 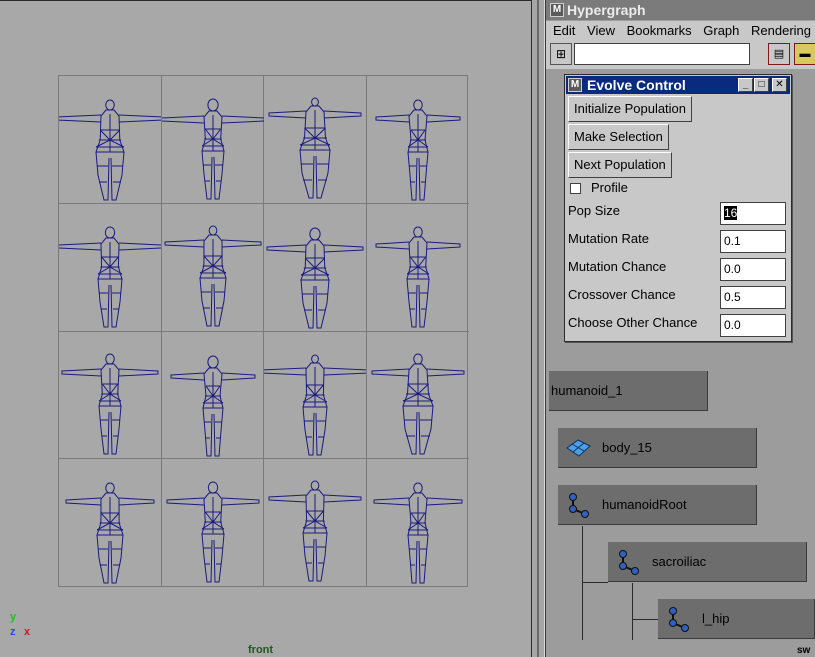 What do you see at coordinates (679, 561) in the screenshot?
I see `node-label: sacroiliac` at bounding box center [679, 561].